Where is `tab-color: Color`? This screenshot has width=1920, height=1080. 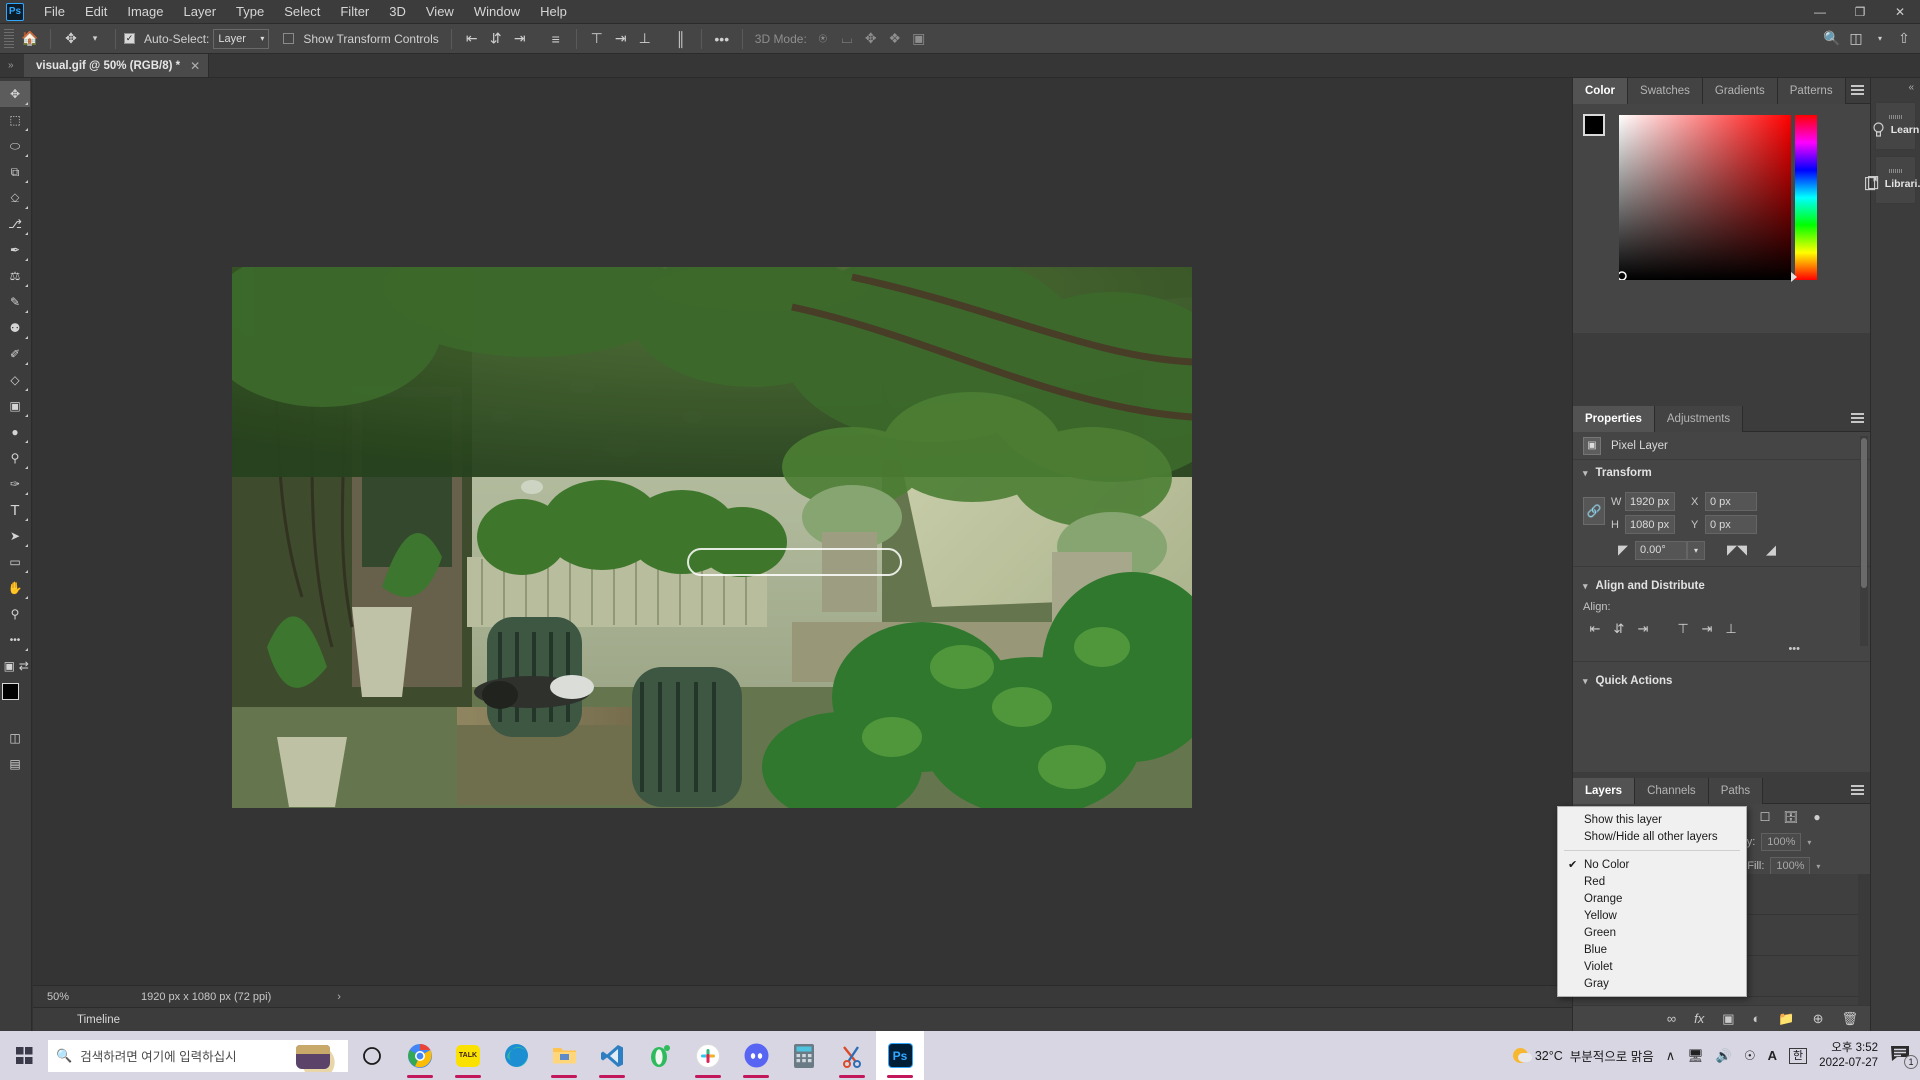 tab-color: Color is located at coordinates (1601, 91).